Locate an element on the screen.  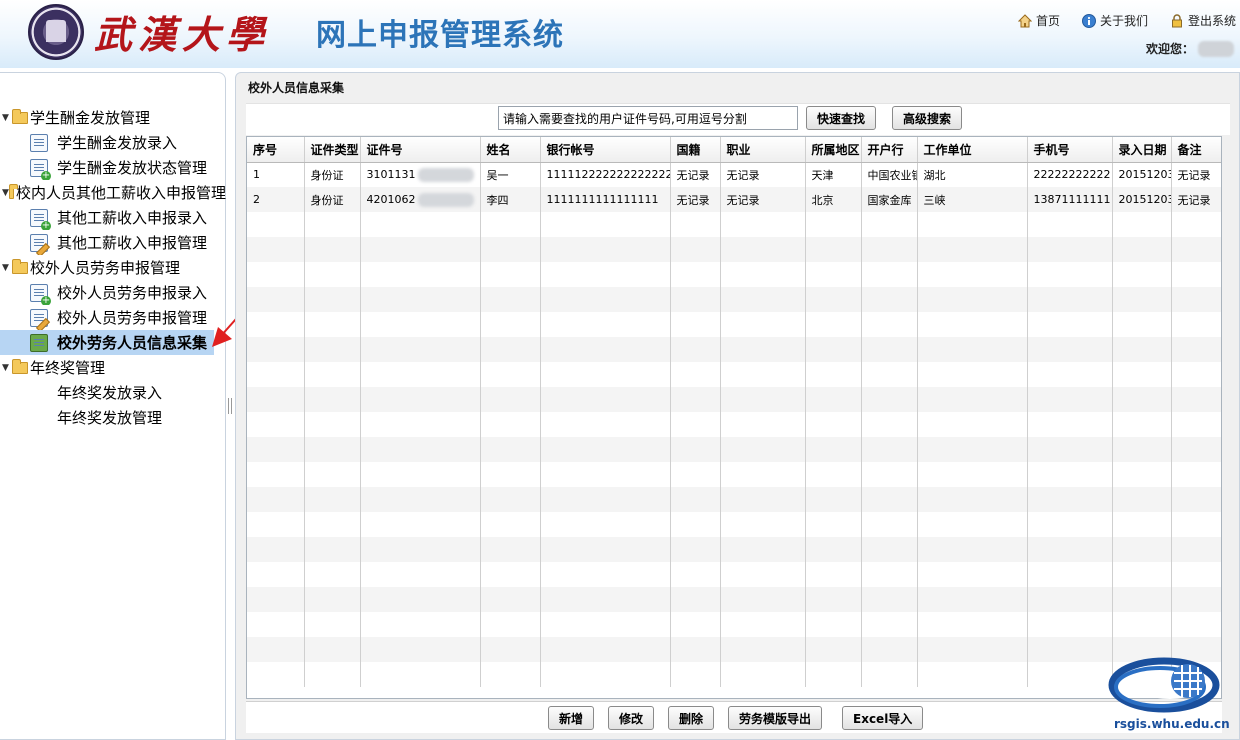
col-header: 手机号 is located at coordinates (1070, 150).